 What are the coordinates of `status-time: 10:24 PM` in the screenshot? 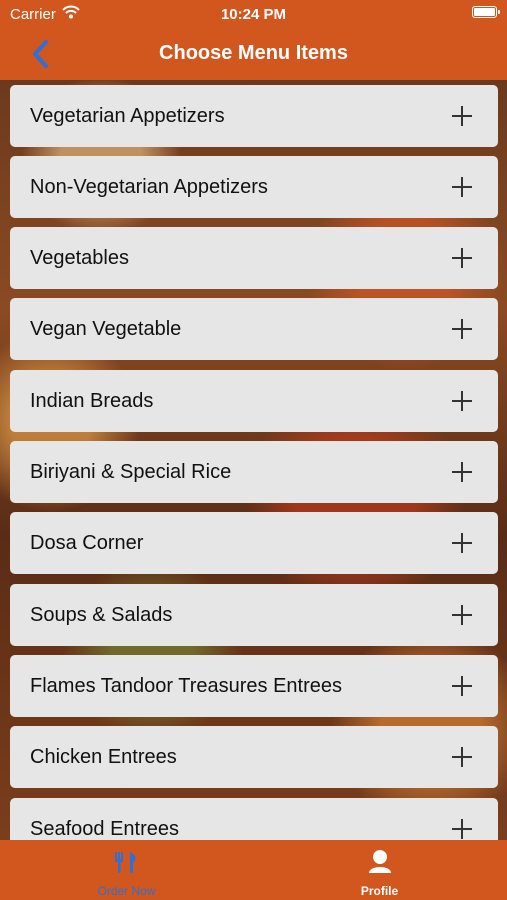 It's located at (253, 14).